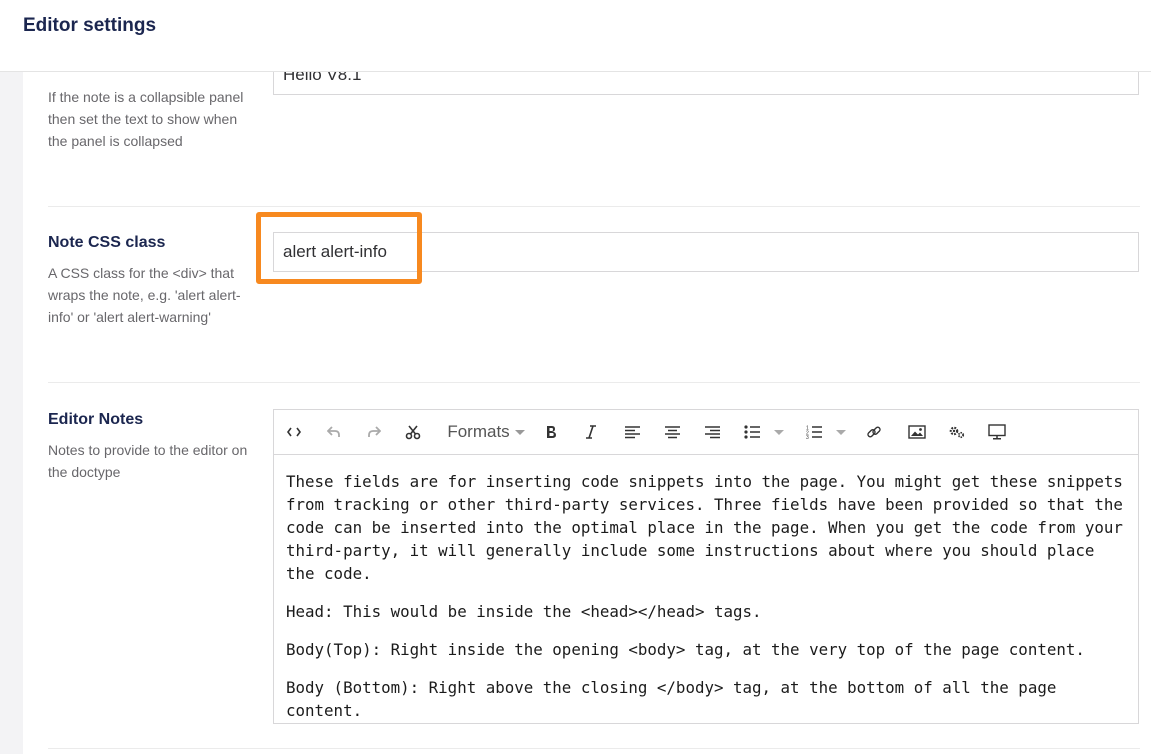 The image size is (1151, 754). What do you see at coordinates (339, 248) in the screenshot?
I see `highlight-box` at bounding box center [339, 248].